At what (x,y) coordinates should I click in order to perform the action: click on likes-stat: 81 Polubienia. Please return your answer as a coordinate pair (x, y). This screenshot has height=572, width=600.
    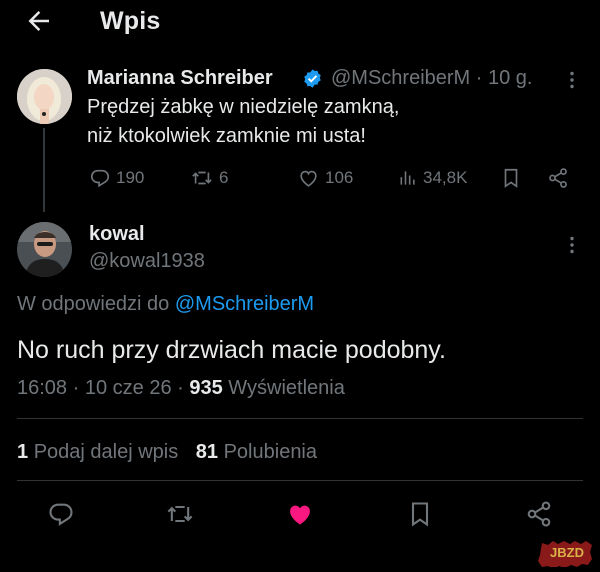
    Looking at the image, I should click on (256, 452).